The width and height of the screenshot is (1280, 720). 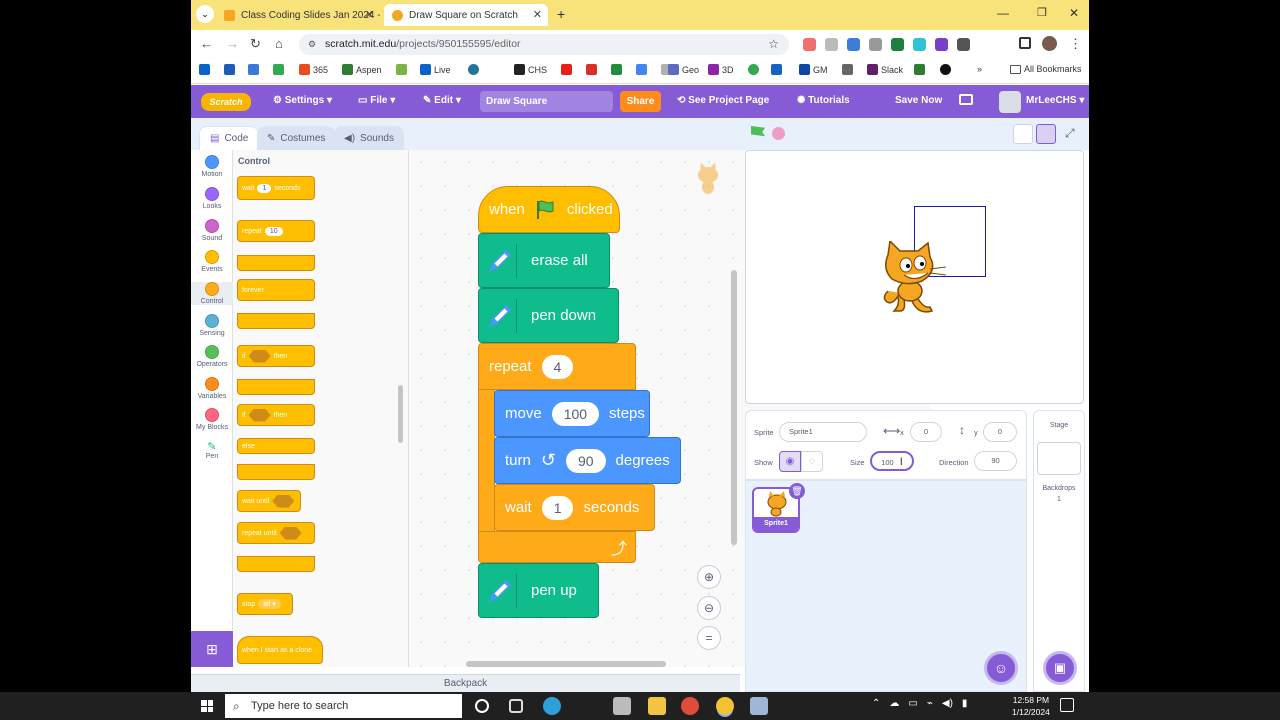 I want to click on x-position-field: 0, so click(x=926, y=432).